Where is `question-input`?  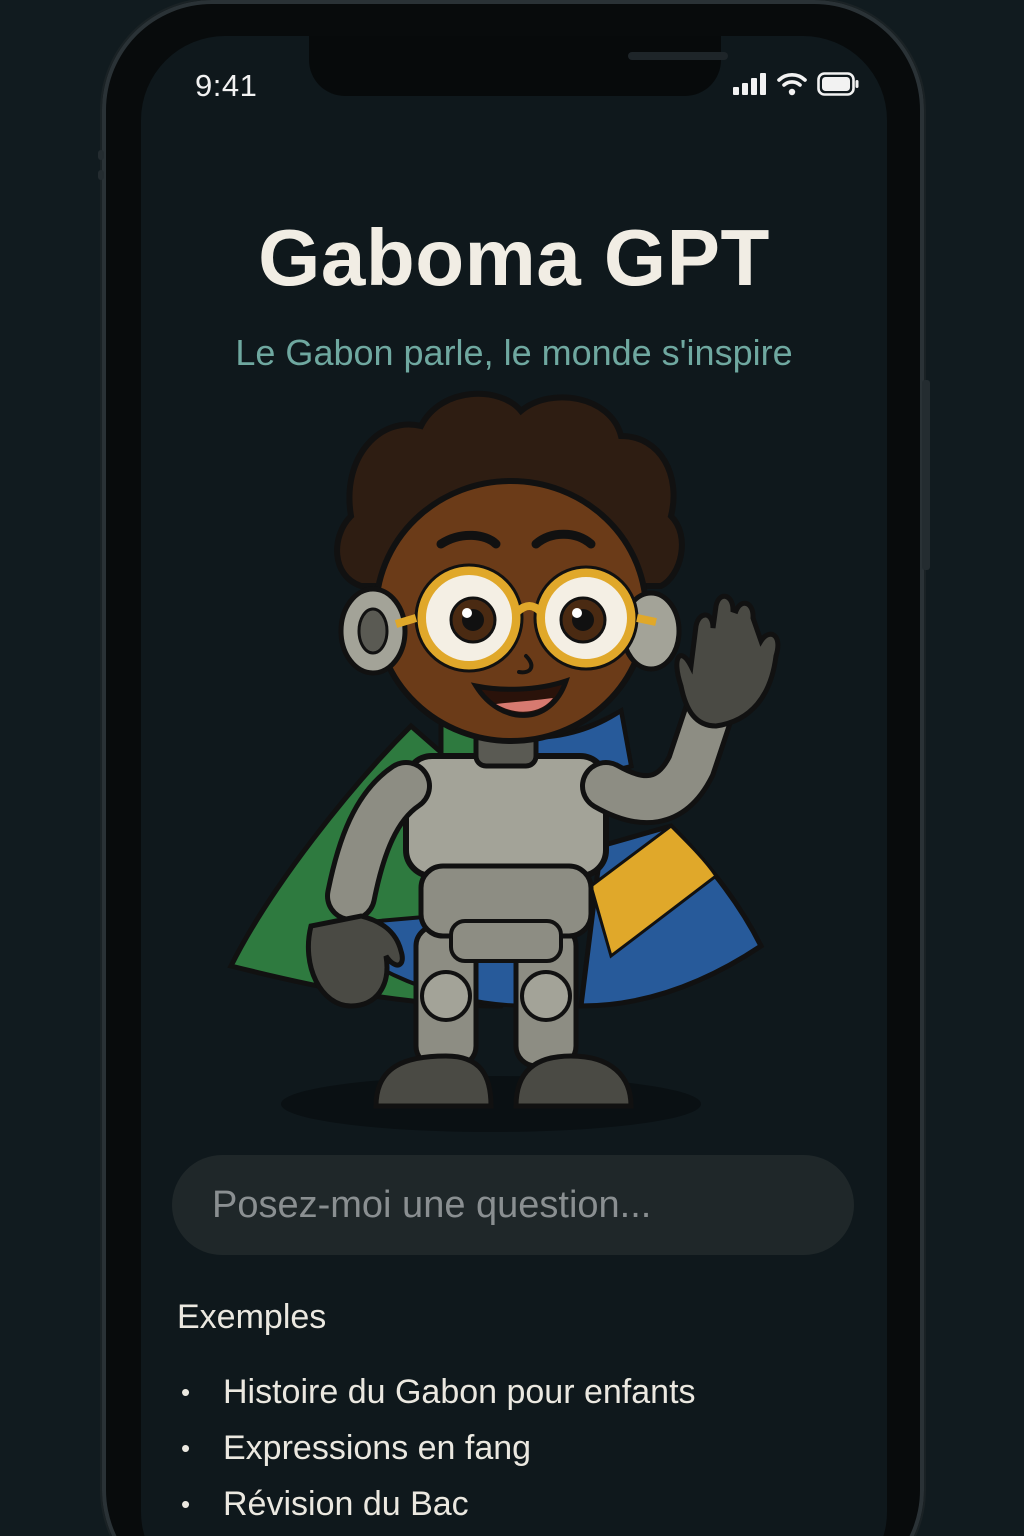 question-input is located at coordinates (513, 1205).